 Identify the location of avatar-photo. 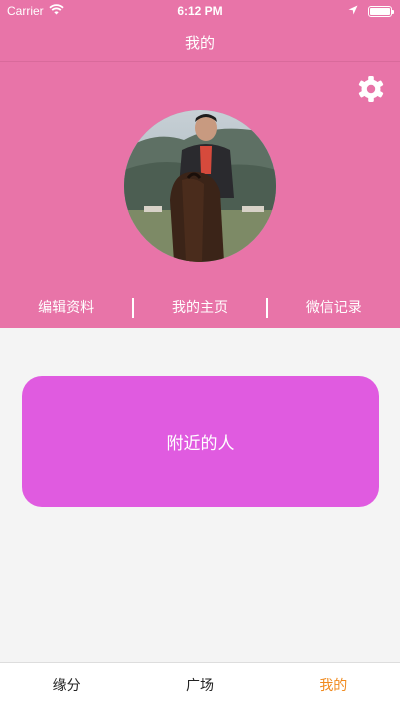
(200, 186).